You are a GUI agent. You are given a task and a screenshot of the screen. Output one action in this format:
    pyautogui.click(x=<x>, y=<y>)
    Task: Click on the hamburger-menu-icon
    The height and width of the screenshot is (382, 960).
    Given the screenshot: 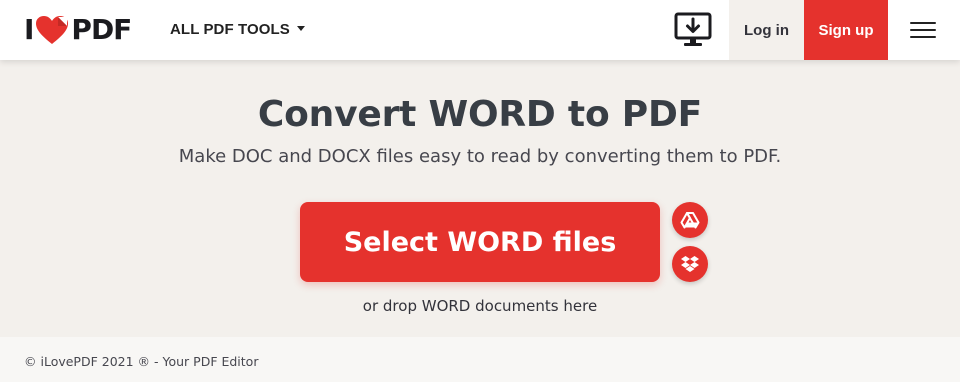 What is the action you would take?
    pyautogui.click(x=923, y=30)
    